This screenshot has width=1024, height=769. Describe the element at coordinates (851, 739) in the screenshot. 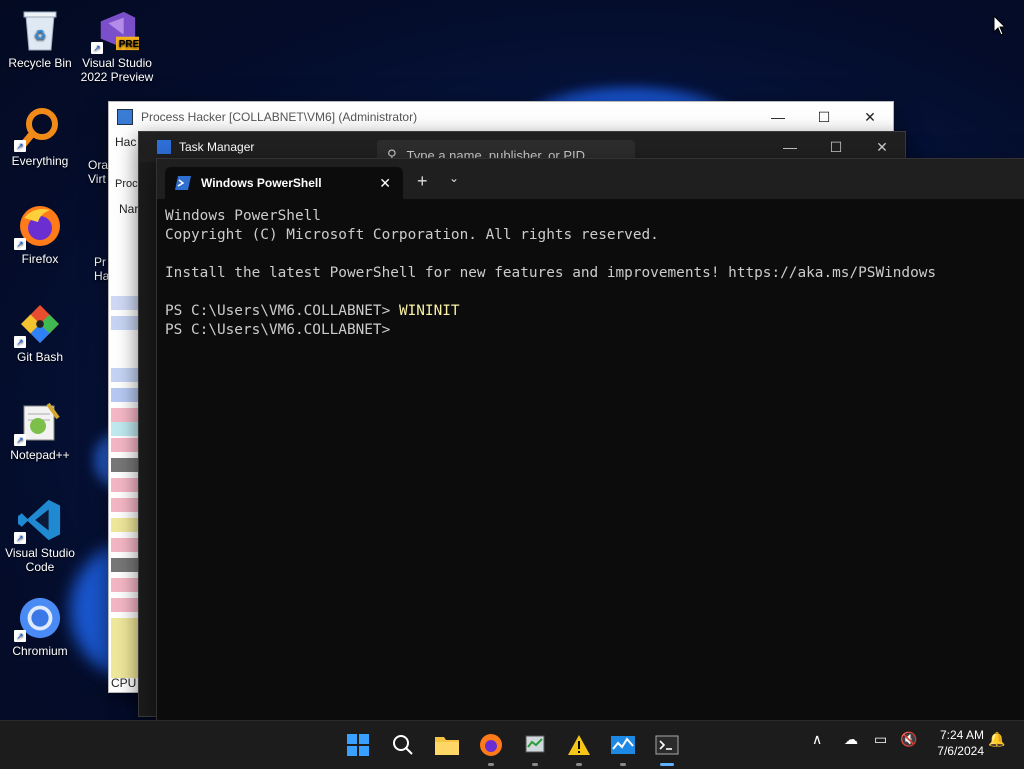

I see `network-disconnected-icon: ☁` at that location.